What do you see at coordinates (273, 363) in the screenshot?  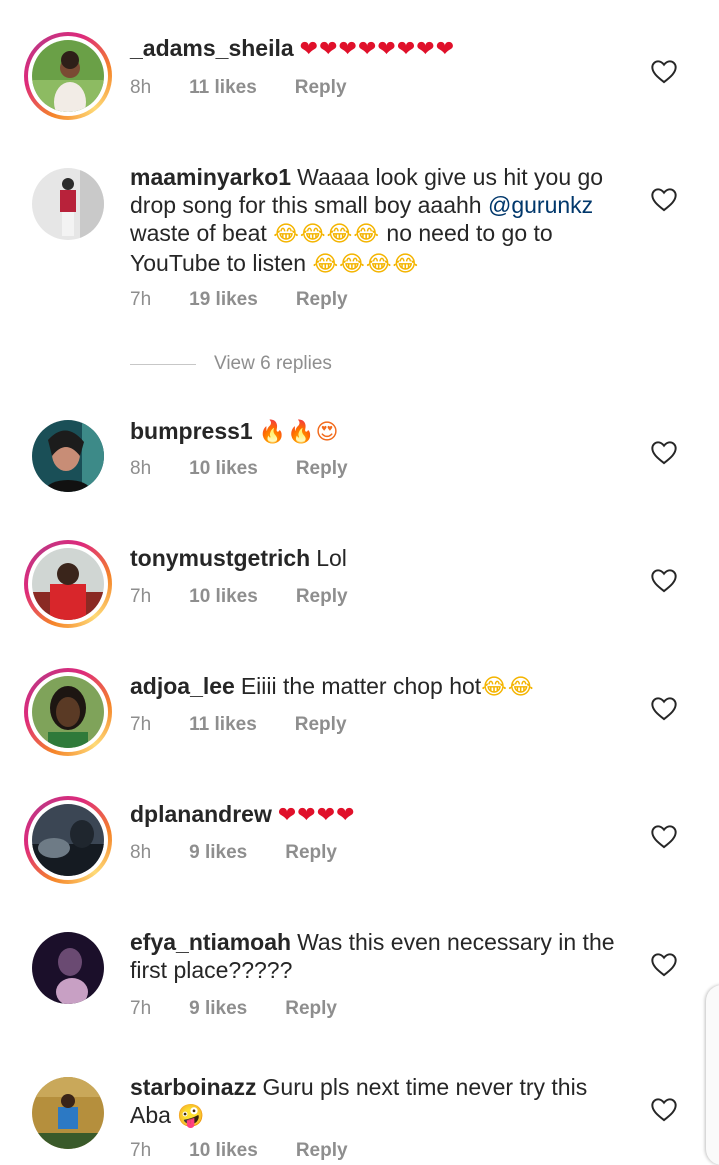 I see `view-replies-label: View 6 replies` at bounding box center [273, 363].